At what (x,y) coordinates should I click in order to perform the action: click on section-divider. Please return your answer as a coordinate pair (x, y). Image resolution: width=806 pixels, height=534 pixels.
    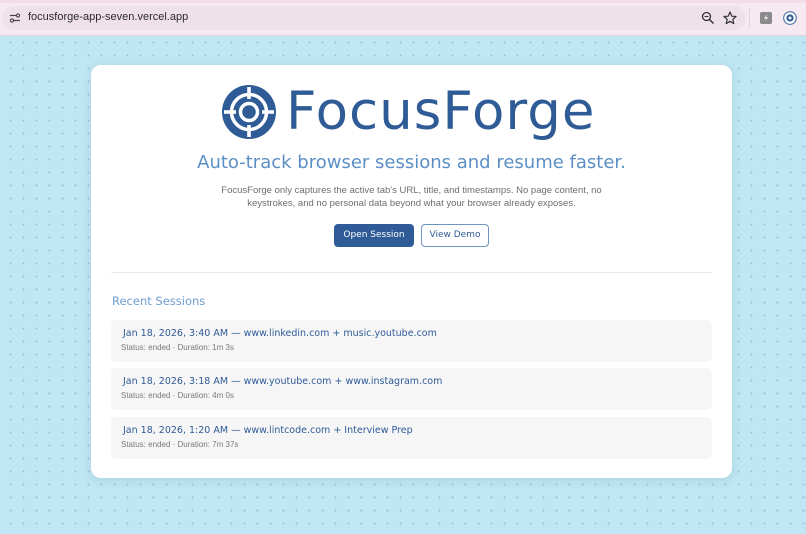
    Looking at the image, I should click on (411, 272).